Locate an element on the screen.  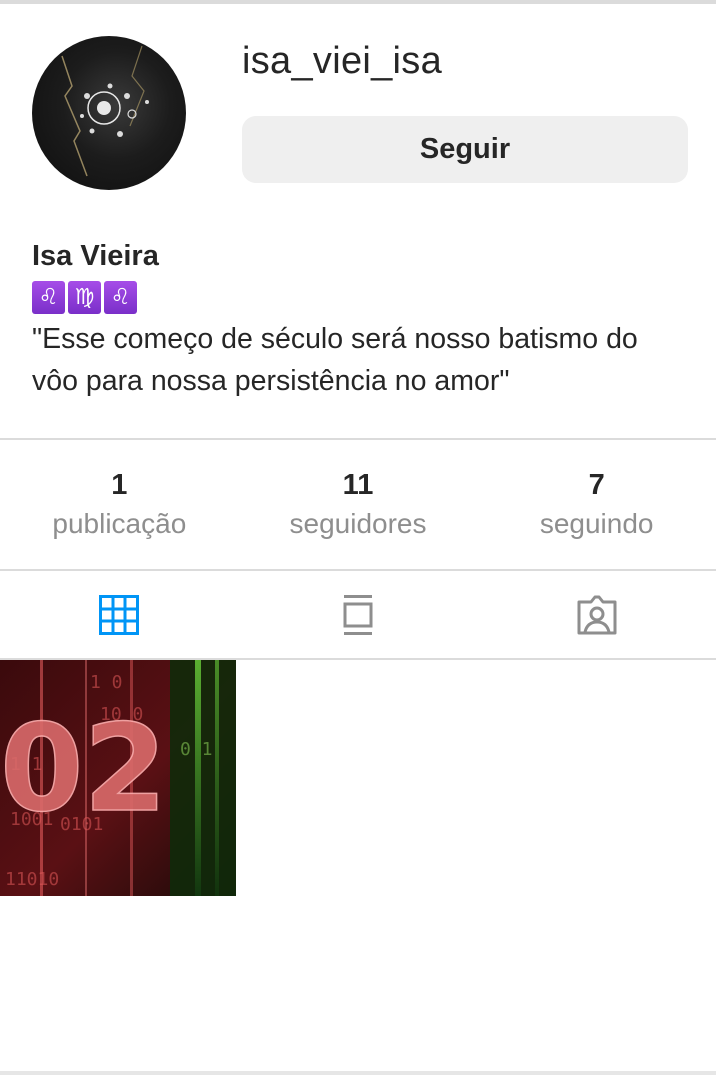
profile-avatar is located at coordinates (109, 113).